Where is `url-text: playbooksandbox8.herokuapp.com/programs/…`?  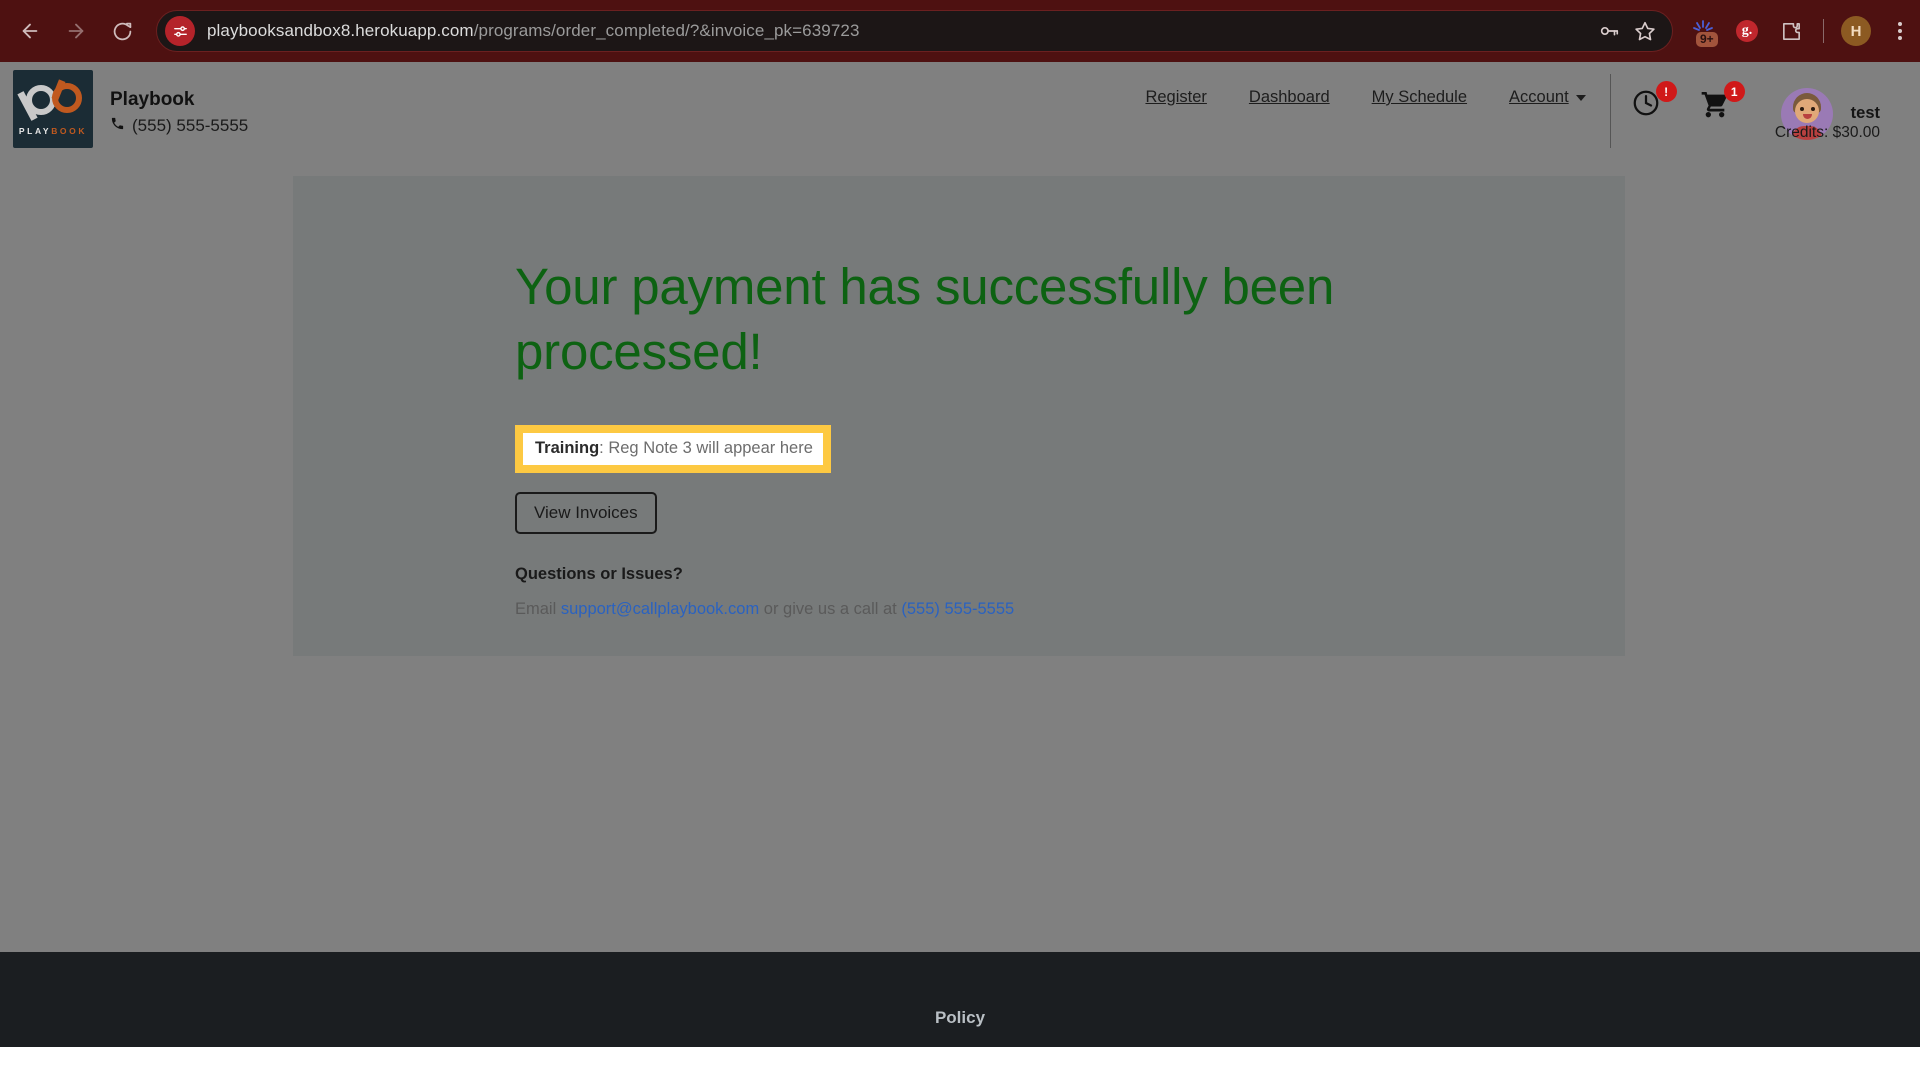 url-text: playbooksandbox8.herokuapp.com/programs/… is located at coordinates (902, 31).